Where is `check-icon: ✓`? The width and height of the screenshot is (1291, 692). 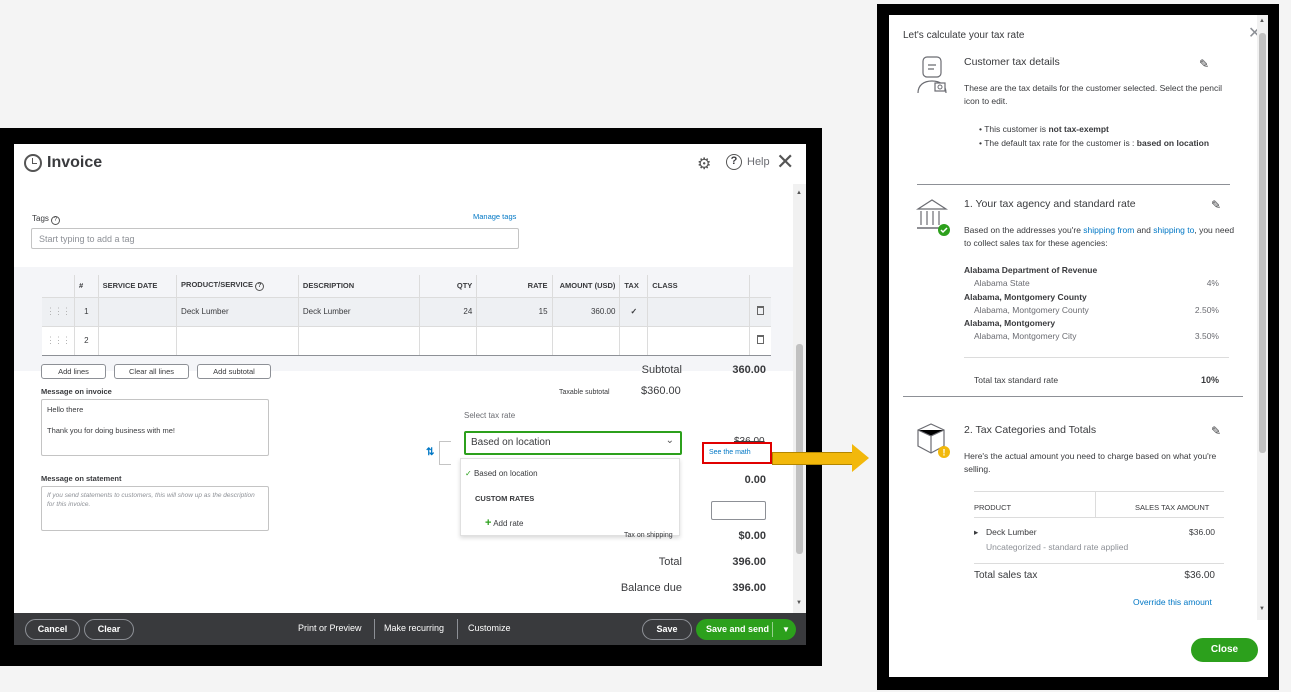 check-icon: ✓ is located at coordinates (468, 473).